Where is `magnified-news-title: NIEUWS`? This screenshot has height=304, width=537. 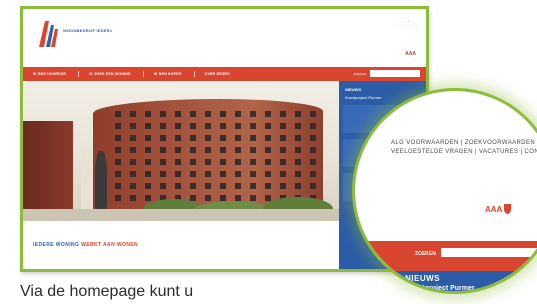 magnified-news-title: NIEUWS is located at coordinates (422, 278).